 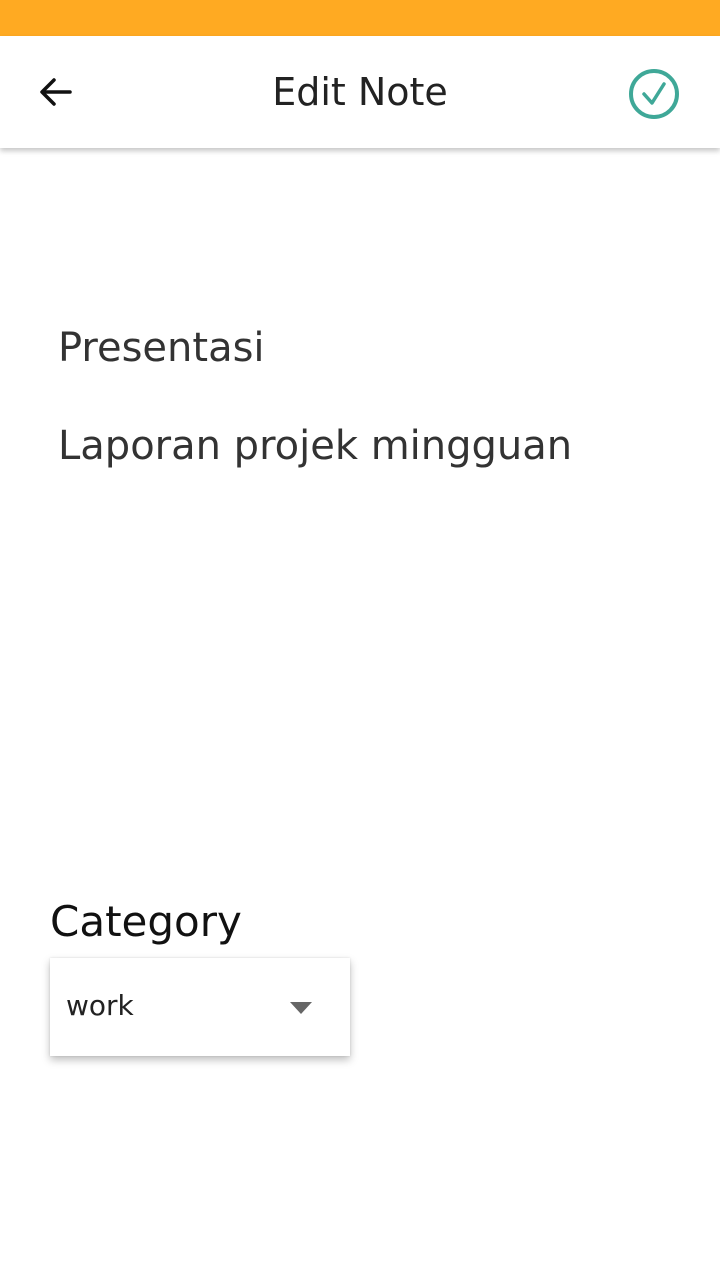 I want to click on category-dropdown: work, so click(x=200, y=1007).